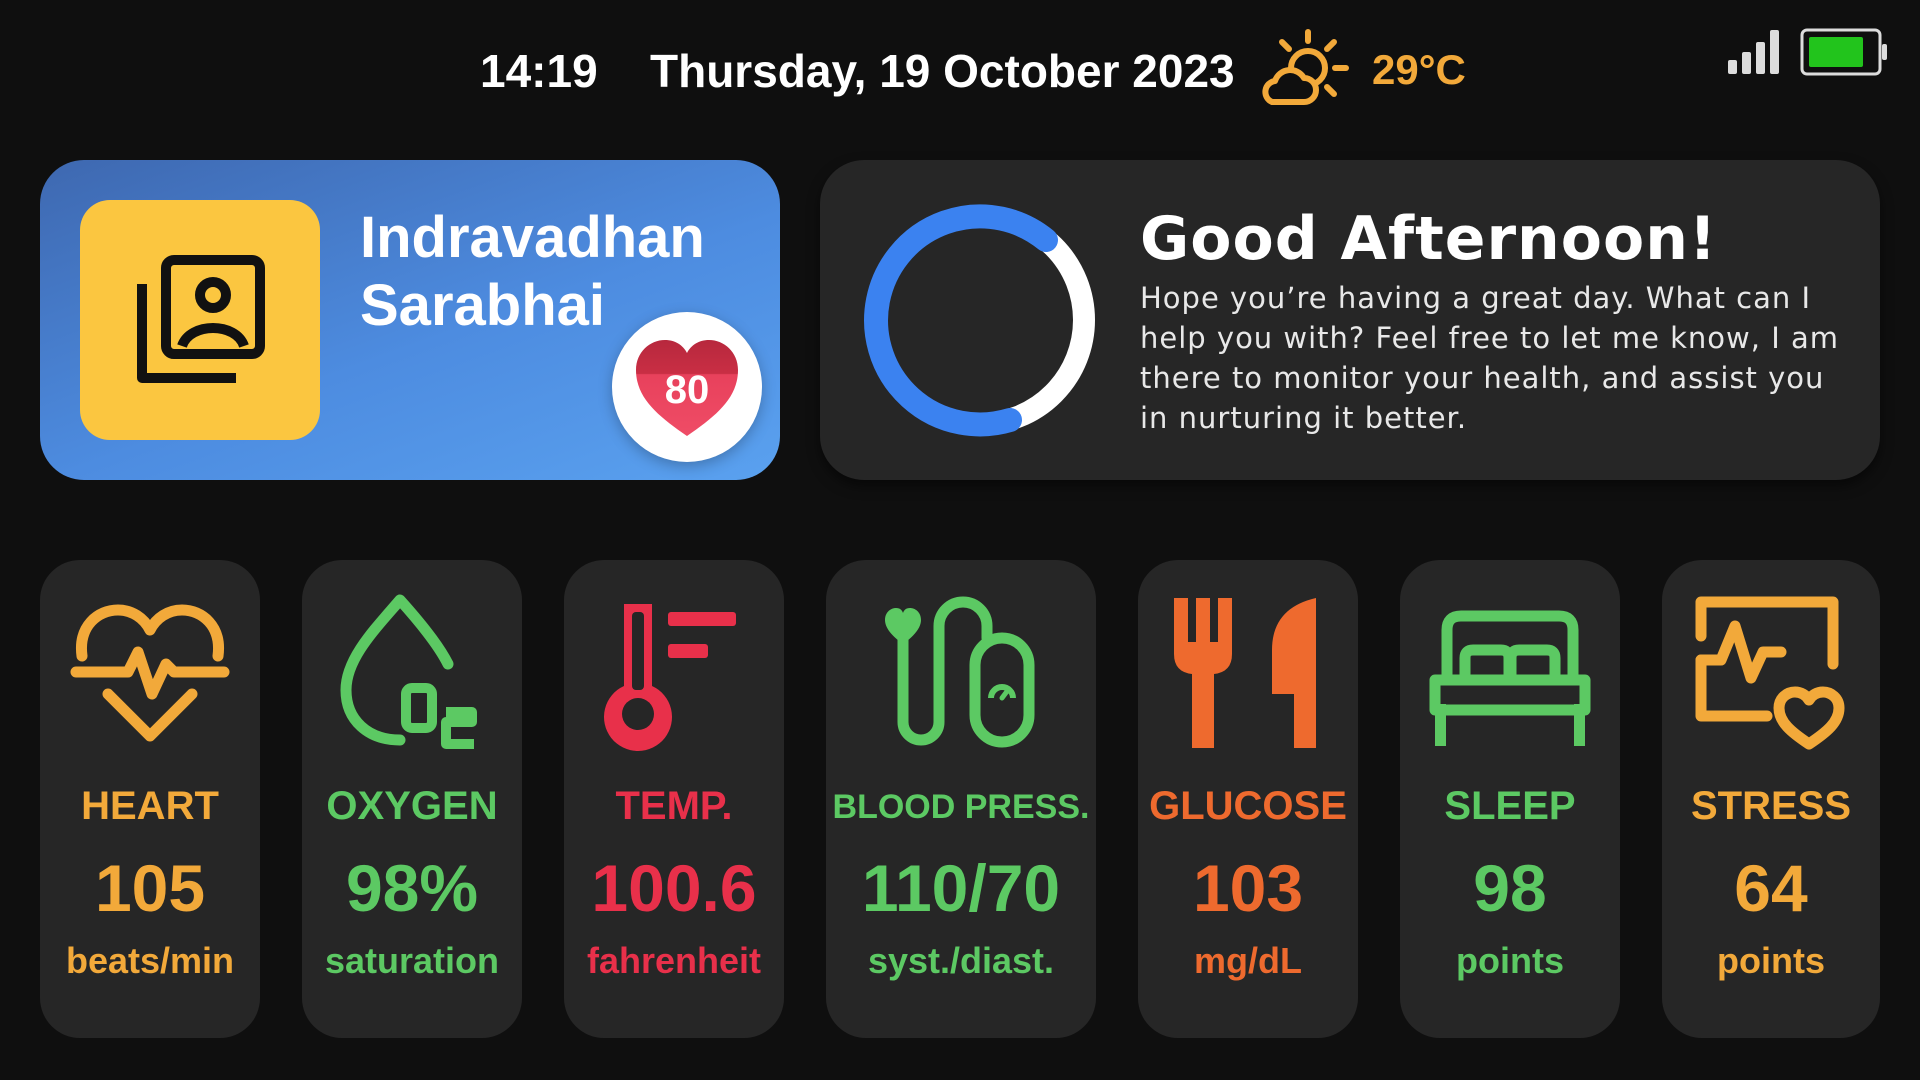 The height and width of the screenshot is (1080, 1920). Describe the element at coordinates (1843, 52) in the screenshot. I see `battery-icon` at that location.